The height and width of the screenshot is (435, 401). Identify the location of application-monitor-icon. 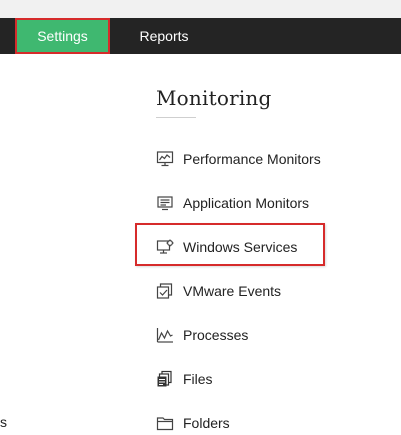
(165, 203).